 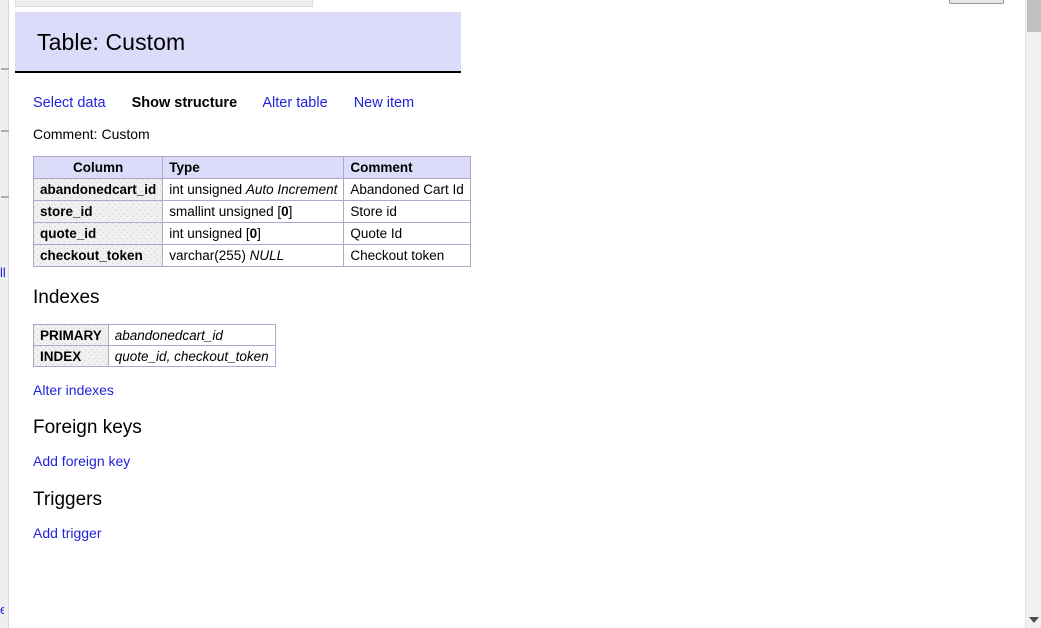 What do you see at coordinates (98, 233) in the screenshot?
I see `cell-column-name: quote_id` at bounding box center [98, 233].